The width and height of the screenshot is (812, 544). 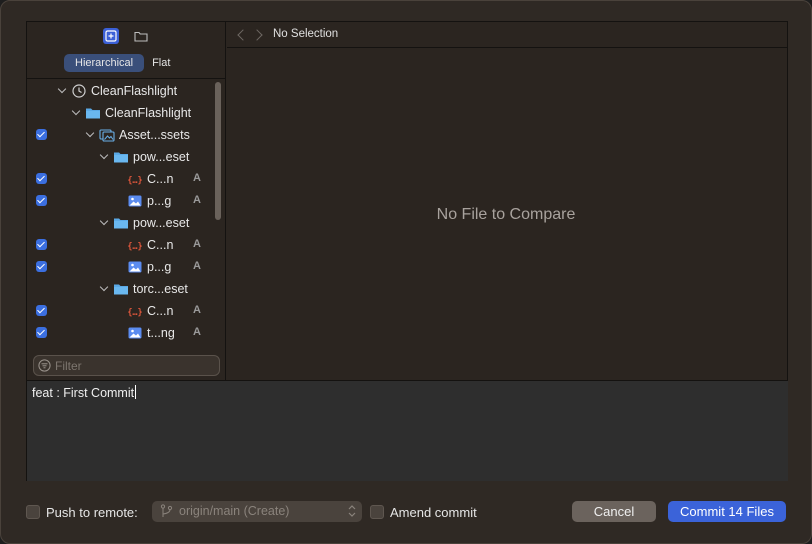 What do you see at coordinates (241, 35) in the screenshot?
I see `back-chevron-icon` at bounding box center [241, 35].